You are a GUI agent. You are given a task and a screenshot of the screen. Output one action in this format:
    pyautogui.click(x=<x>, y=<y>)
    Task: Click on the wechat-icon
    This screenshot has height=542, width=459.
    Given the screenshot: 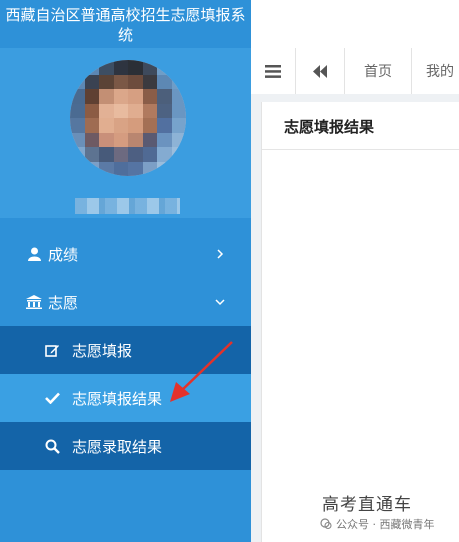 What is the action you would take?
    pyautogui.click(x=326, y=524)
    